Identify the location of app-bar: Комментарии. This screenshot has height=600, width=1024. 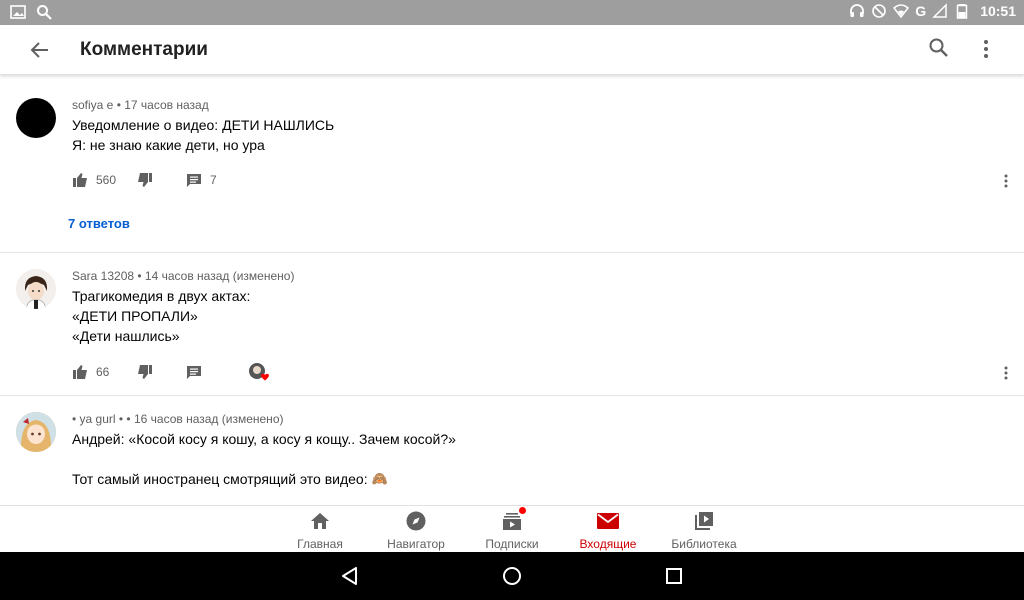
(512, 50).